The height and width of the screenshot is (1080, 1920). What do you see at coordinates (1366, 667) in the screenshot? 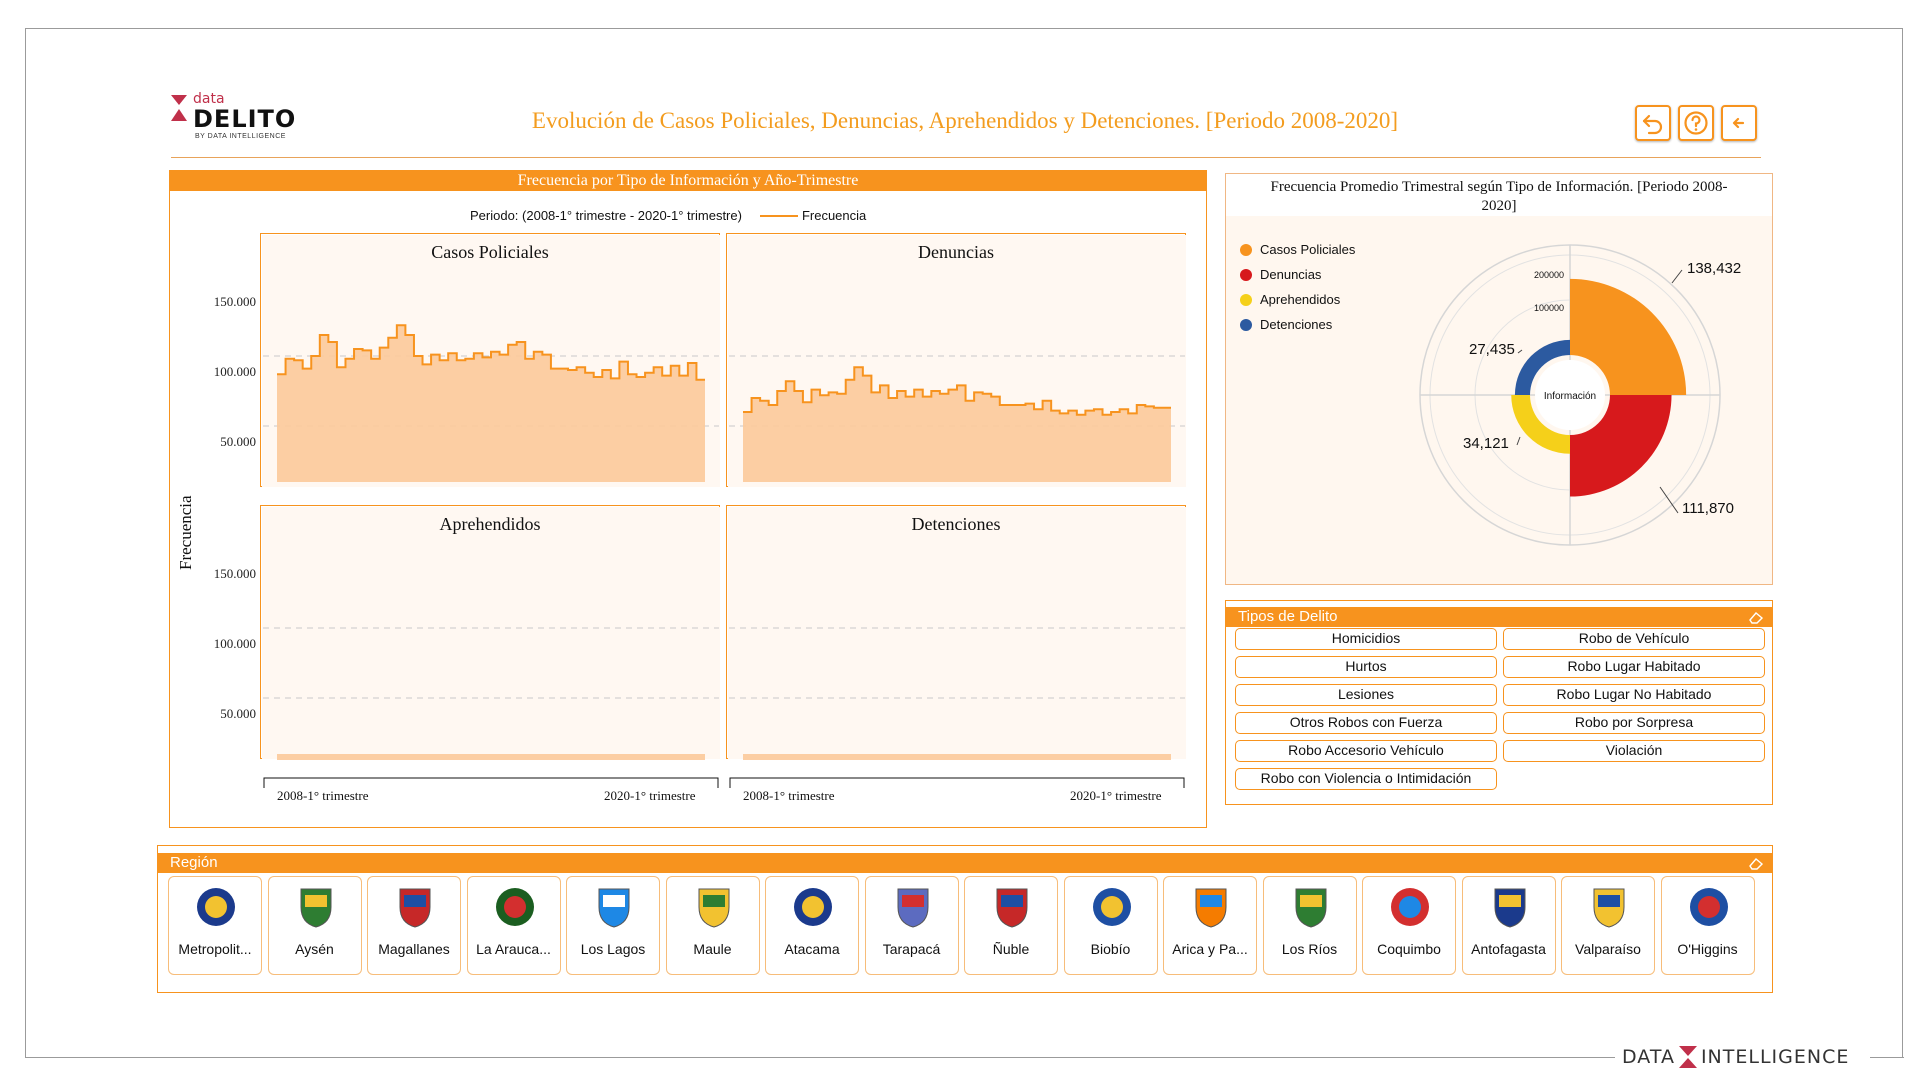
I see `delito-button-hurtos: Hurtos` at bounding box center [1366, 667].